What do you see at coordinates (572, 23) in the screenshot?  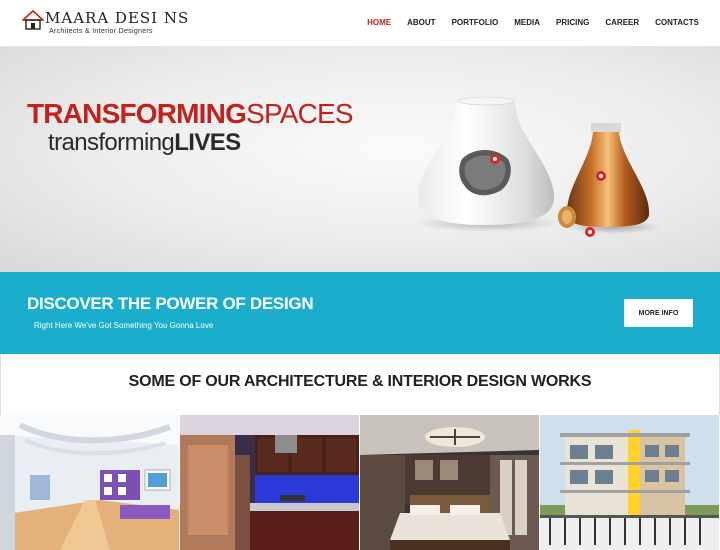 I see `nav-pricing: PRICING` at bounding box center [572, 23].